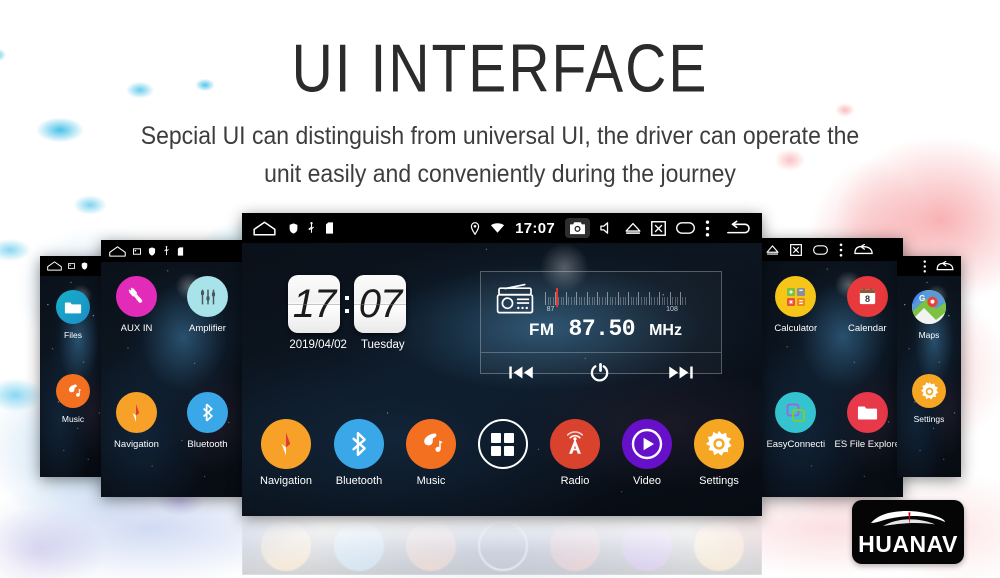 The image size is (1000, 578). Describe the element at coordinates (73, 335) in the screenshot. I see `app-label: Files` at that location.